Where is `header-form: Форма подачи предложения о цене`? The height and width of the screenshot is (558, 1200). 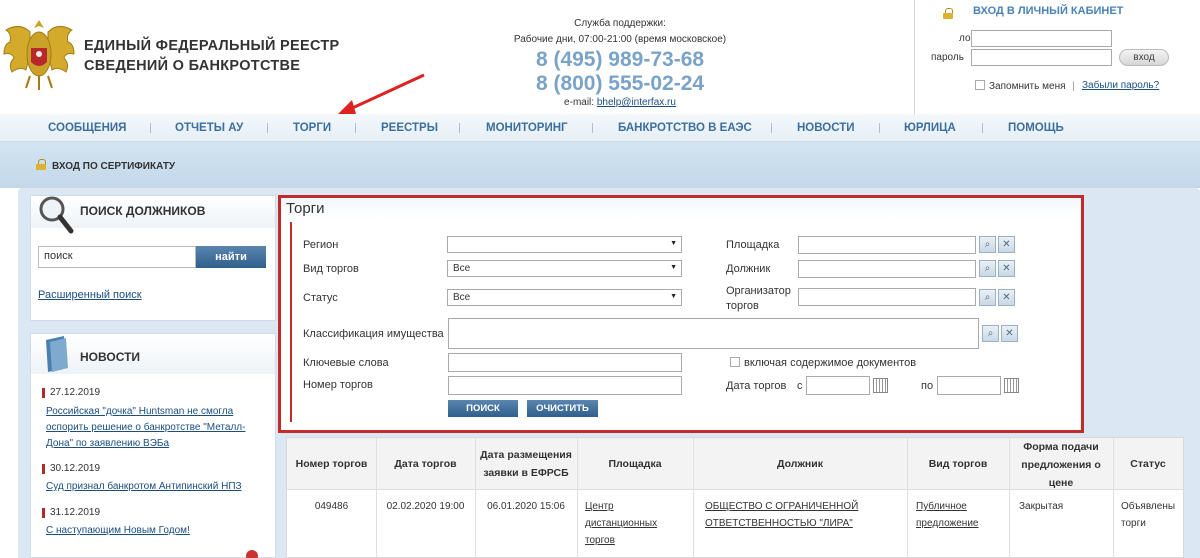 header-form: Форма подачи предложения о цене is located at coordinates (1061, 465).